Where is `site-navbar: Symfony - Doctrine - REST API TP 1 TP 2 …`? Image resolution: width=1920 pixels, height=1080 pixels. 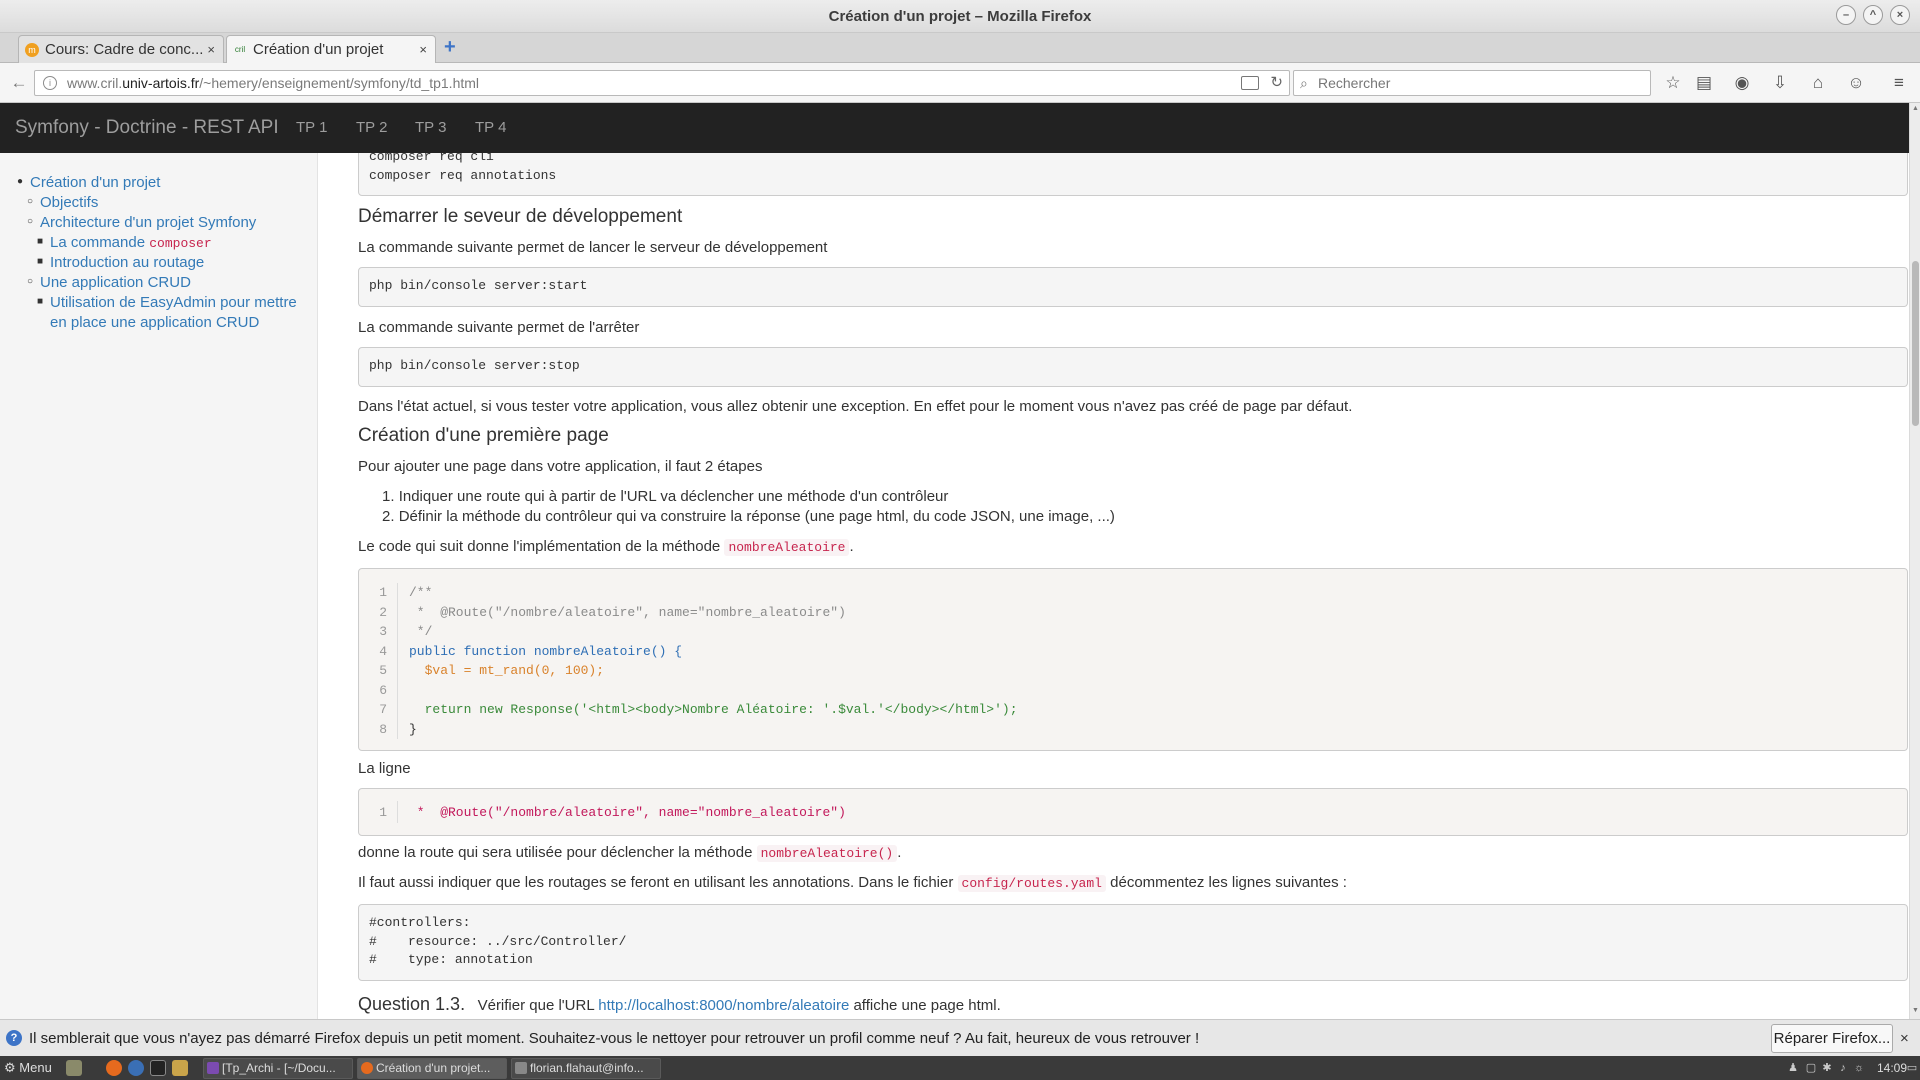 site-navbar: Symfony - Doctrine - REST API TP 1 TP 2 … is located at coordinates (954, 128).